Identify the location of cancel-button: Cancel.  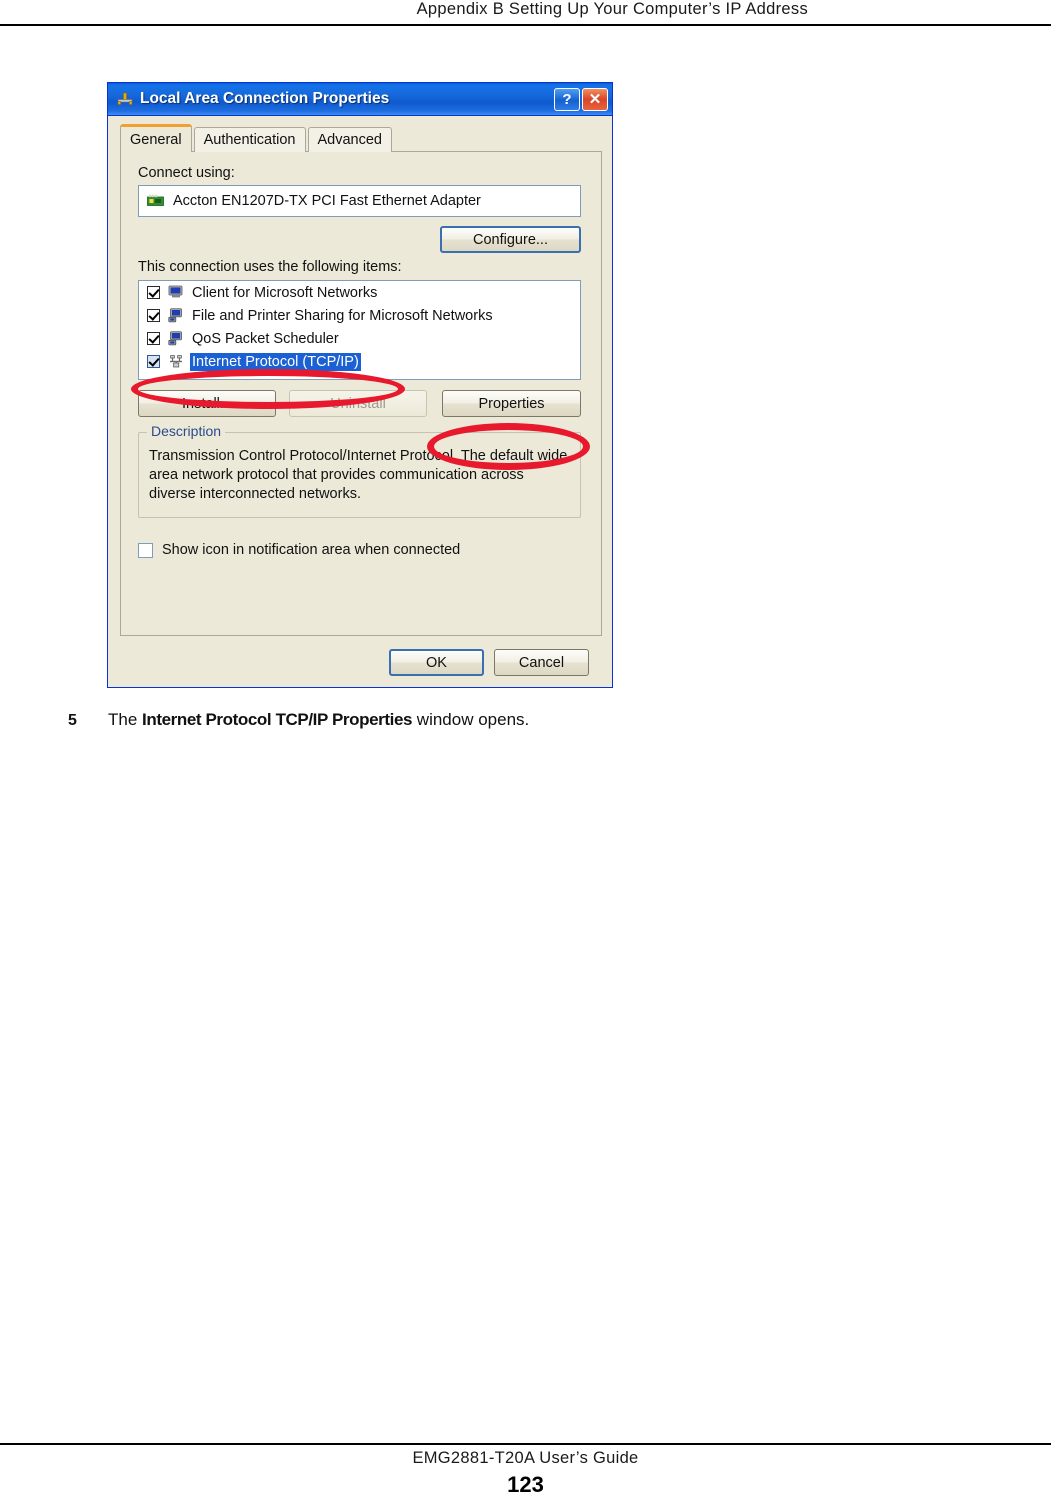
(541, 662).